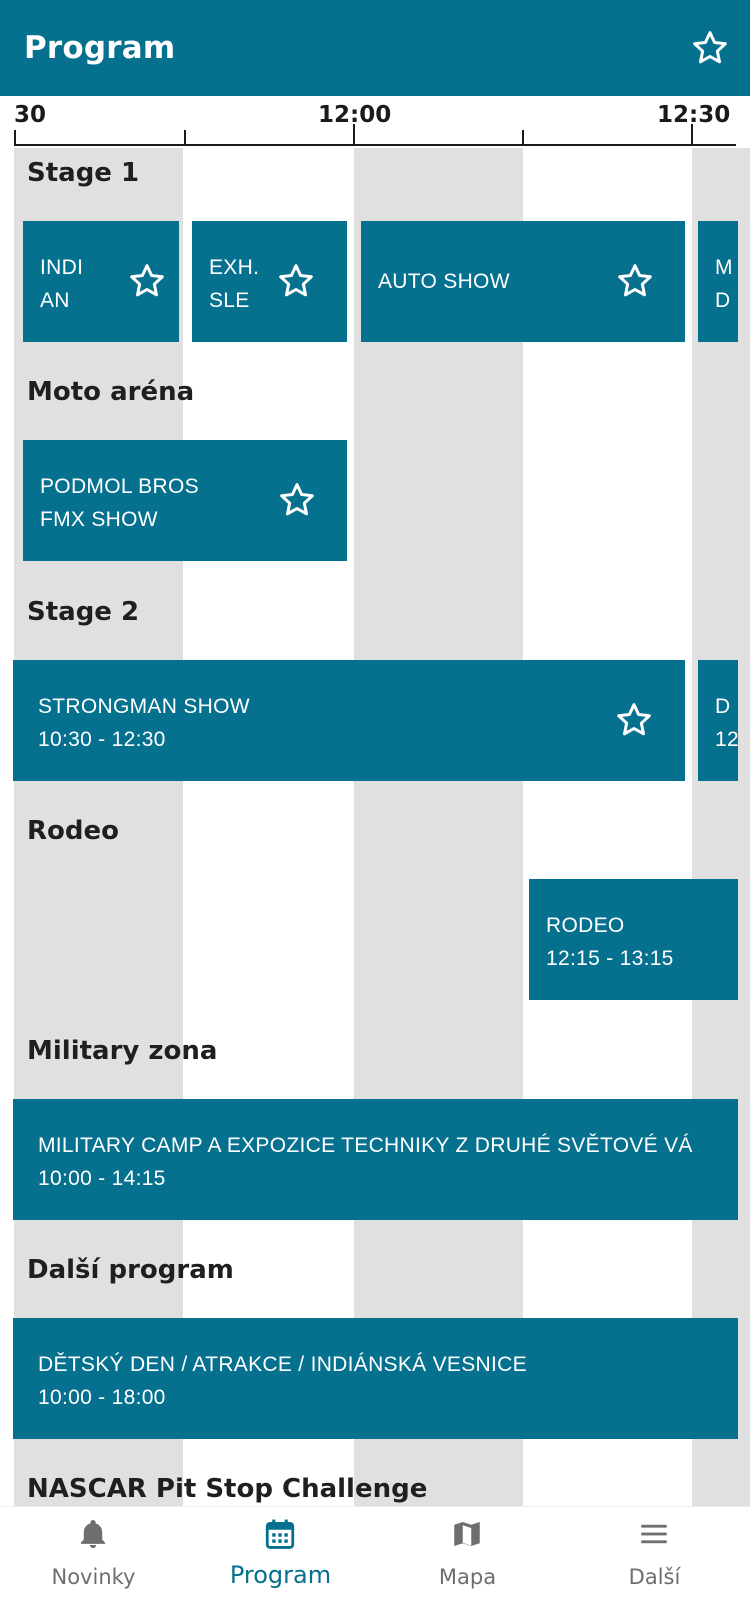  What do you see at coordinates (227, 1489) in the screenshot?
I see `section-nascar: NASCAR Pit Stop Challenge` at bounding box center [227, 1489].